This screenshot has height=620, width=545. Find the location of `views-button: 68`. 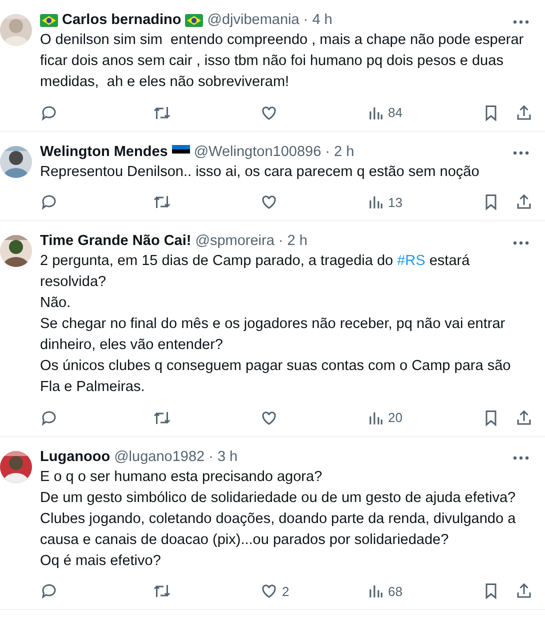

views-button: 68 is located at coordinates (385, 591).